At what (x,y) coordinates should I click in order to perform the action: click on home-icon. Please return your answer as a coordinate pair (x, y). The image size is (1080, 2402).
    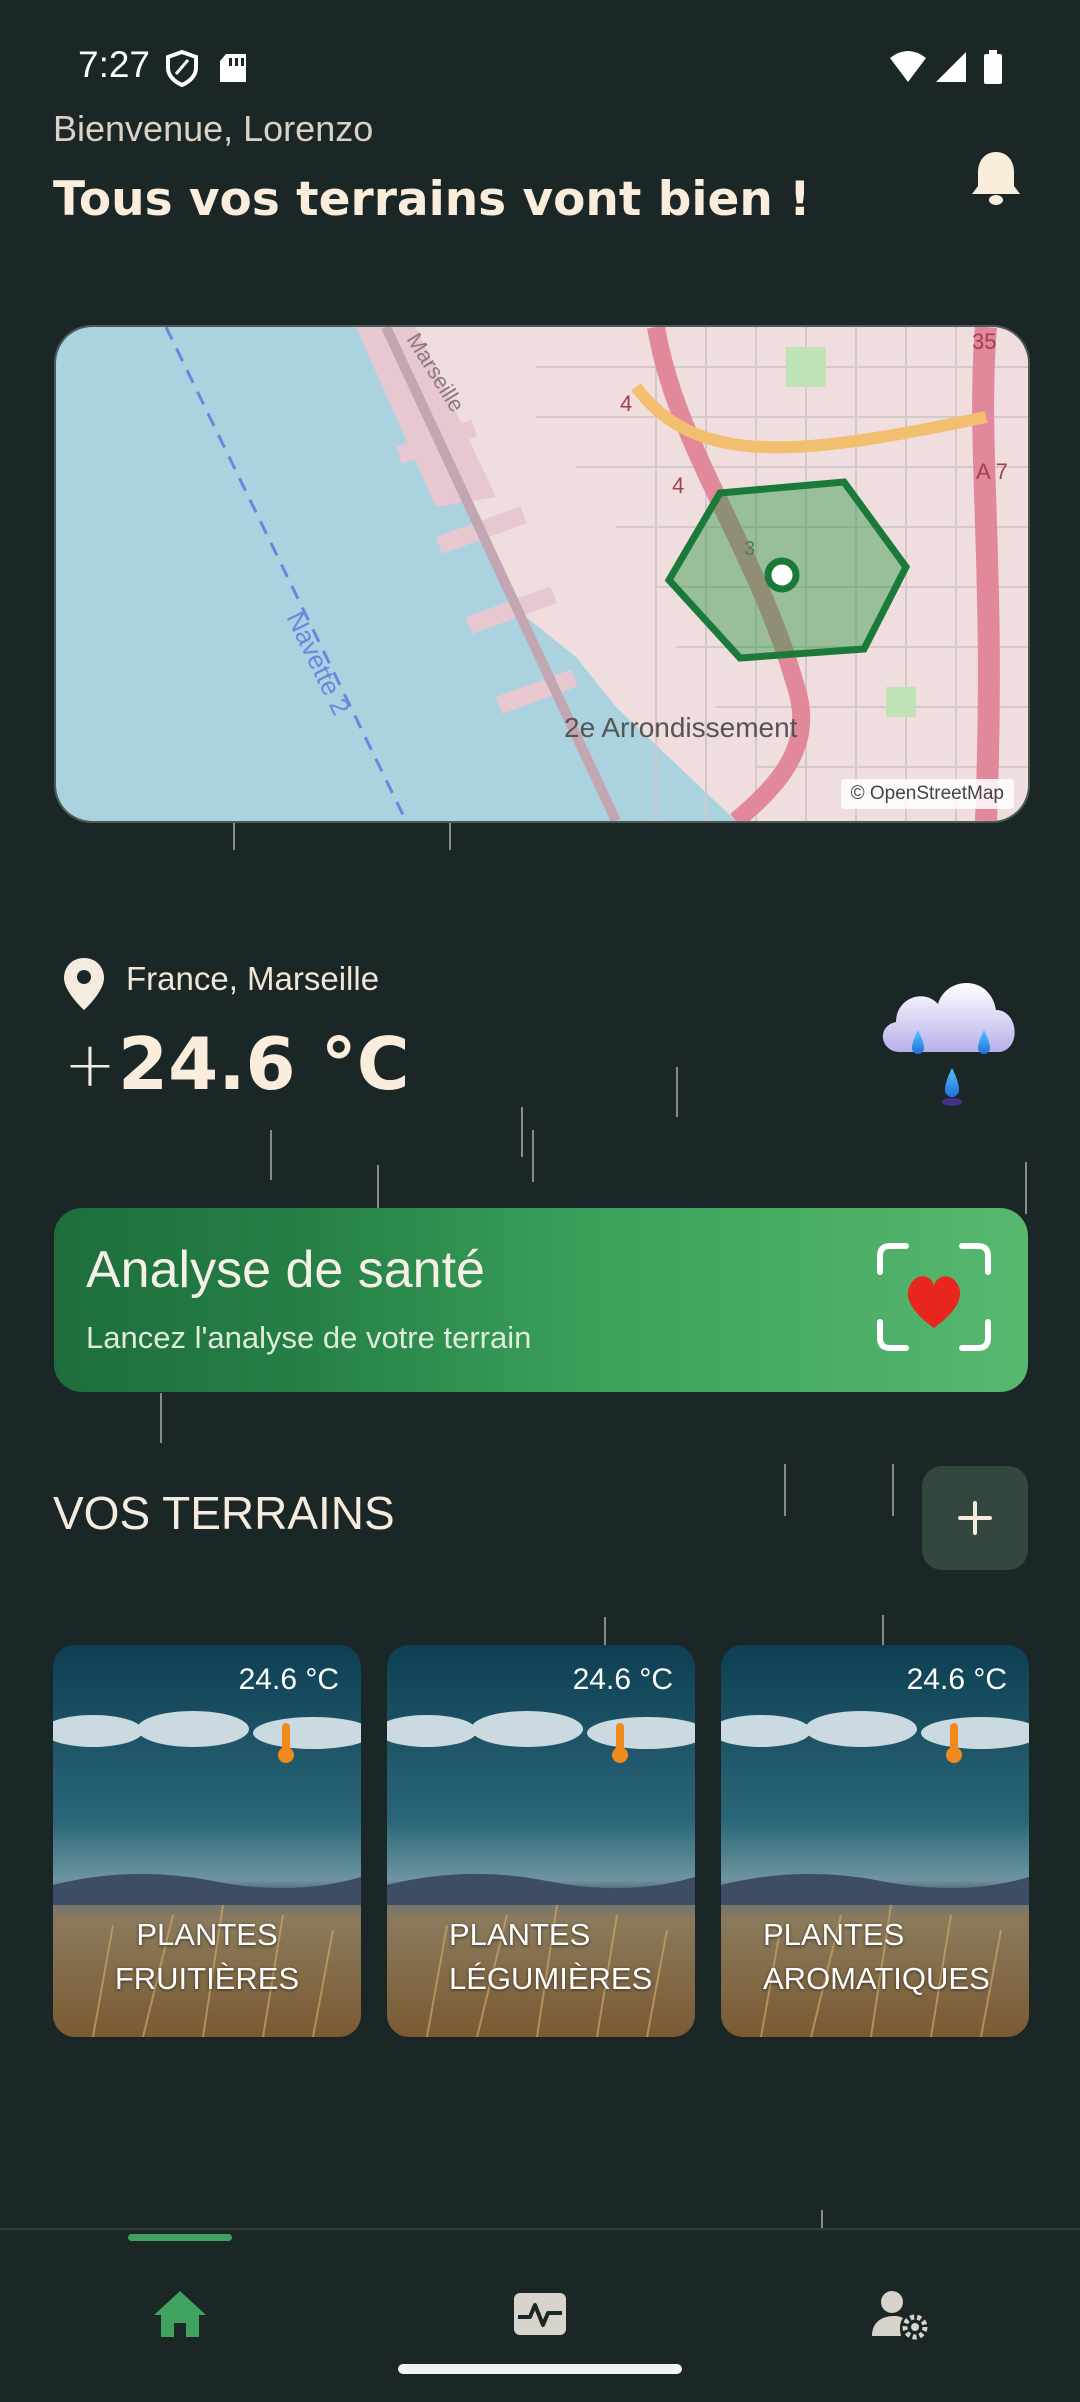
    Looking at the image, I should click on (180, 2314).